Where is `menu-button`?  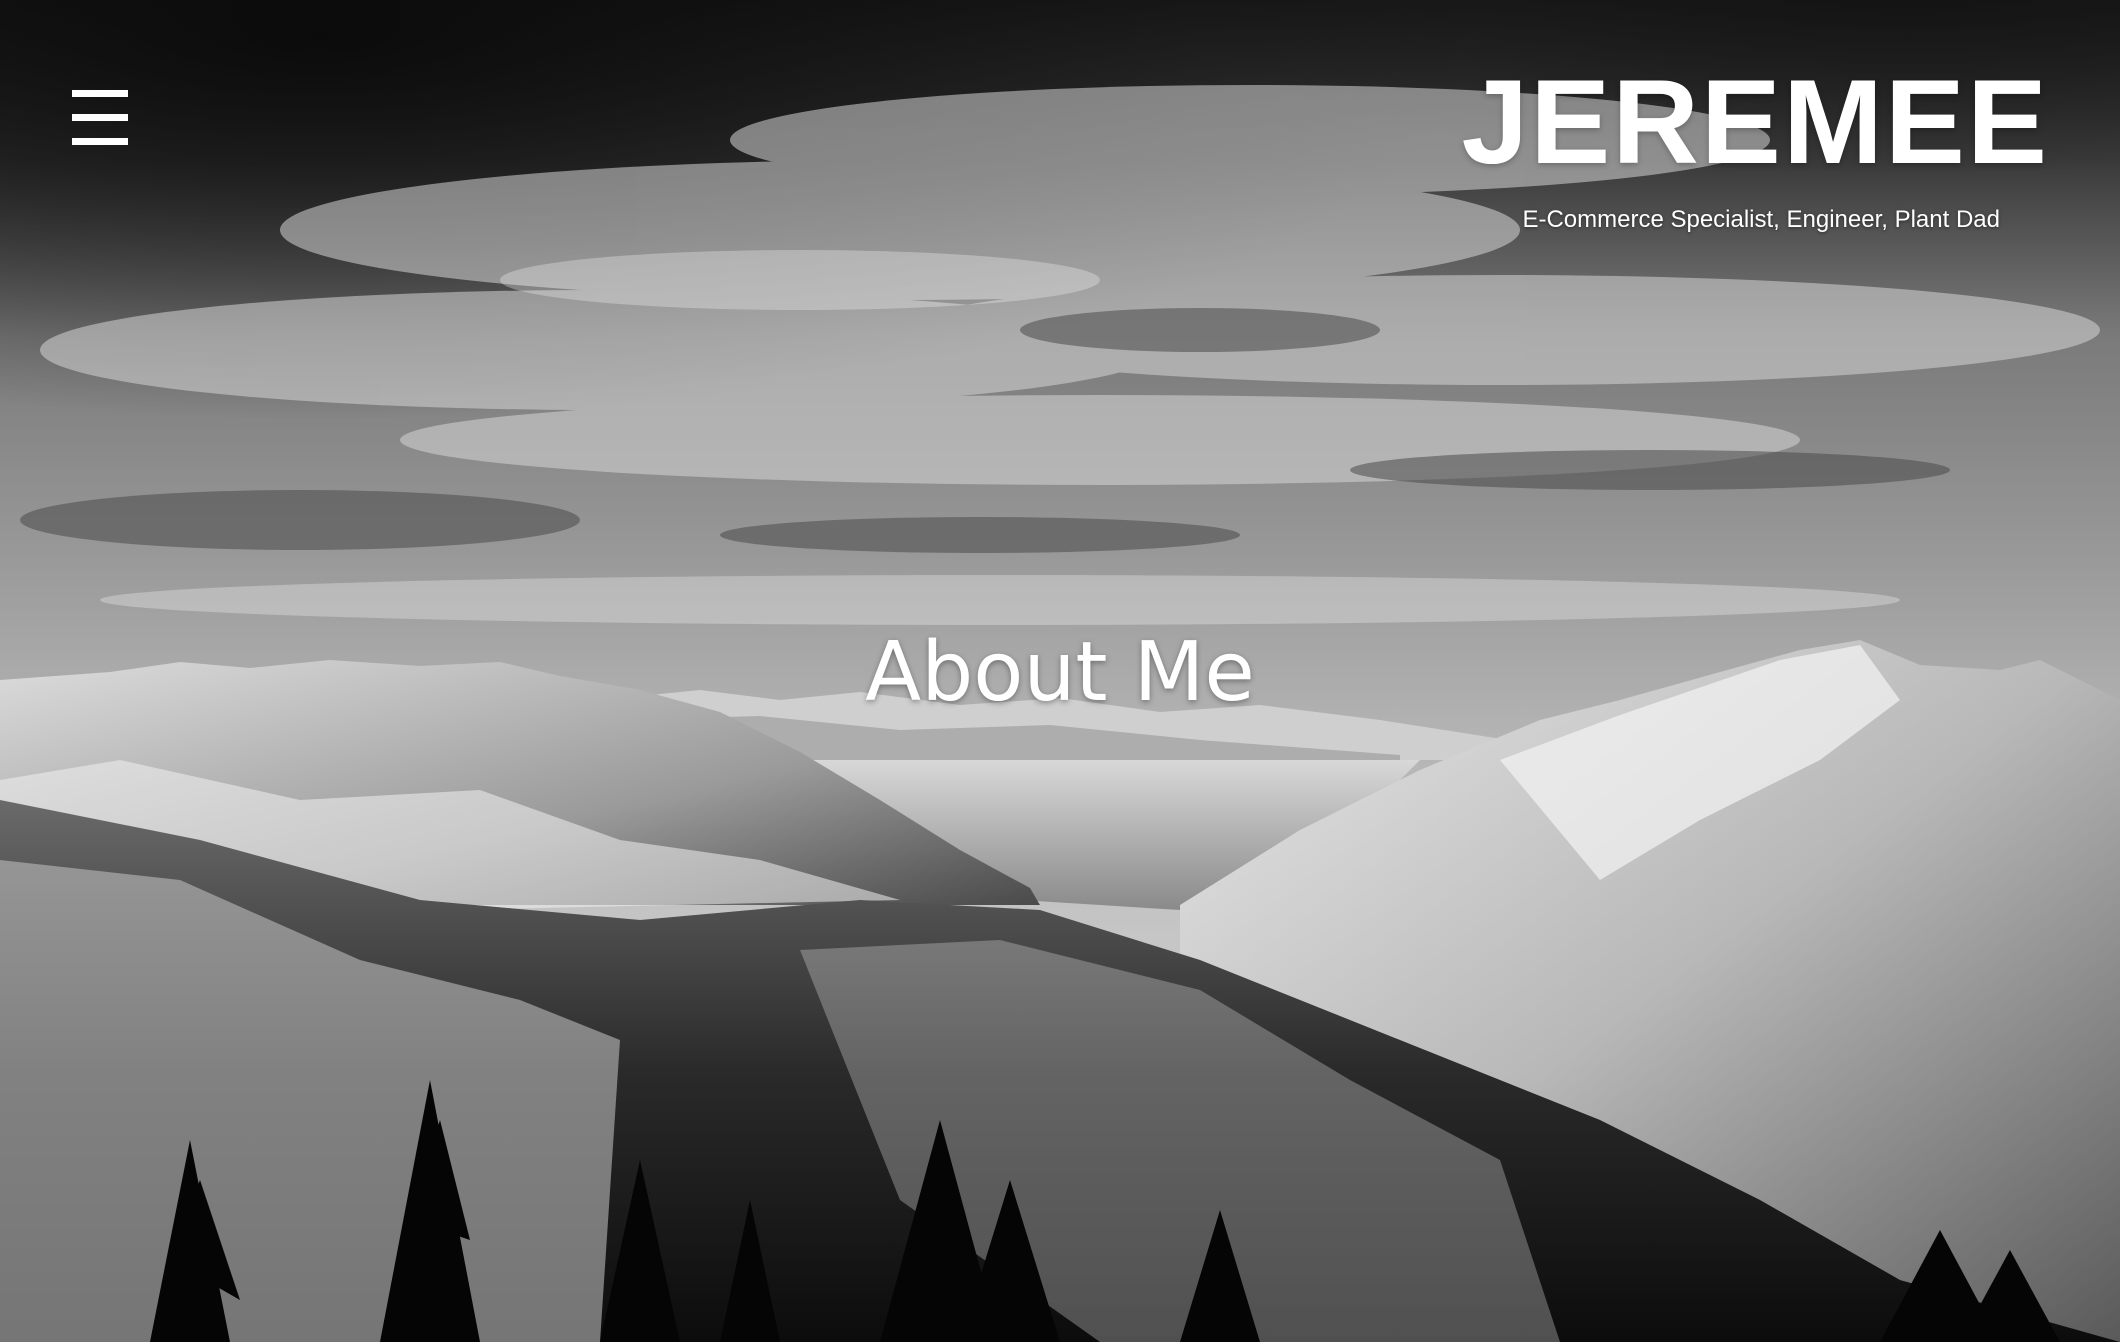 menu-button is located at coordinates (100, 117).